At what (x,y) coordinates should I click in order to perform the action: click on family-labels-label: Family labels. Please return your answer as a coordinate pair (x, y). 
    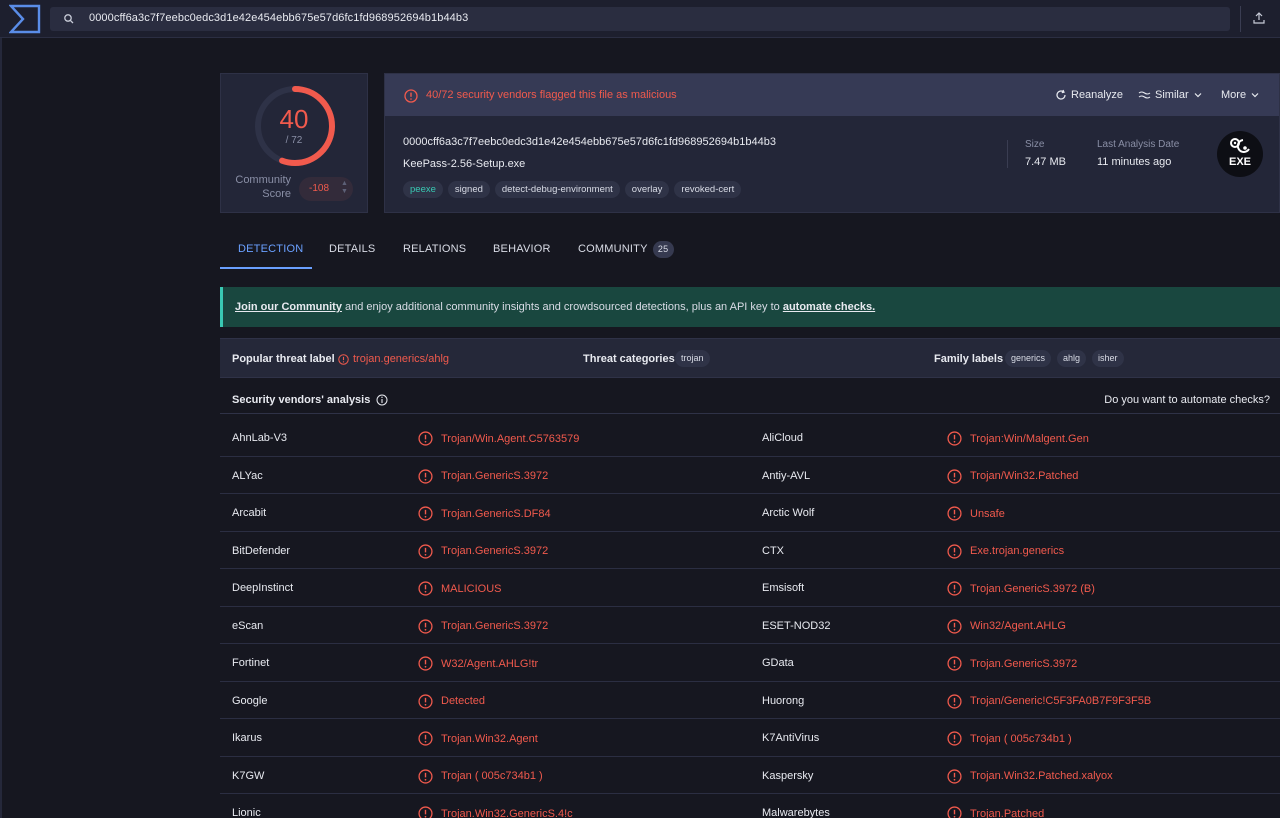
    Looking at the image, I should click on (969, 359).